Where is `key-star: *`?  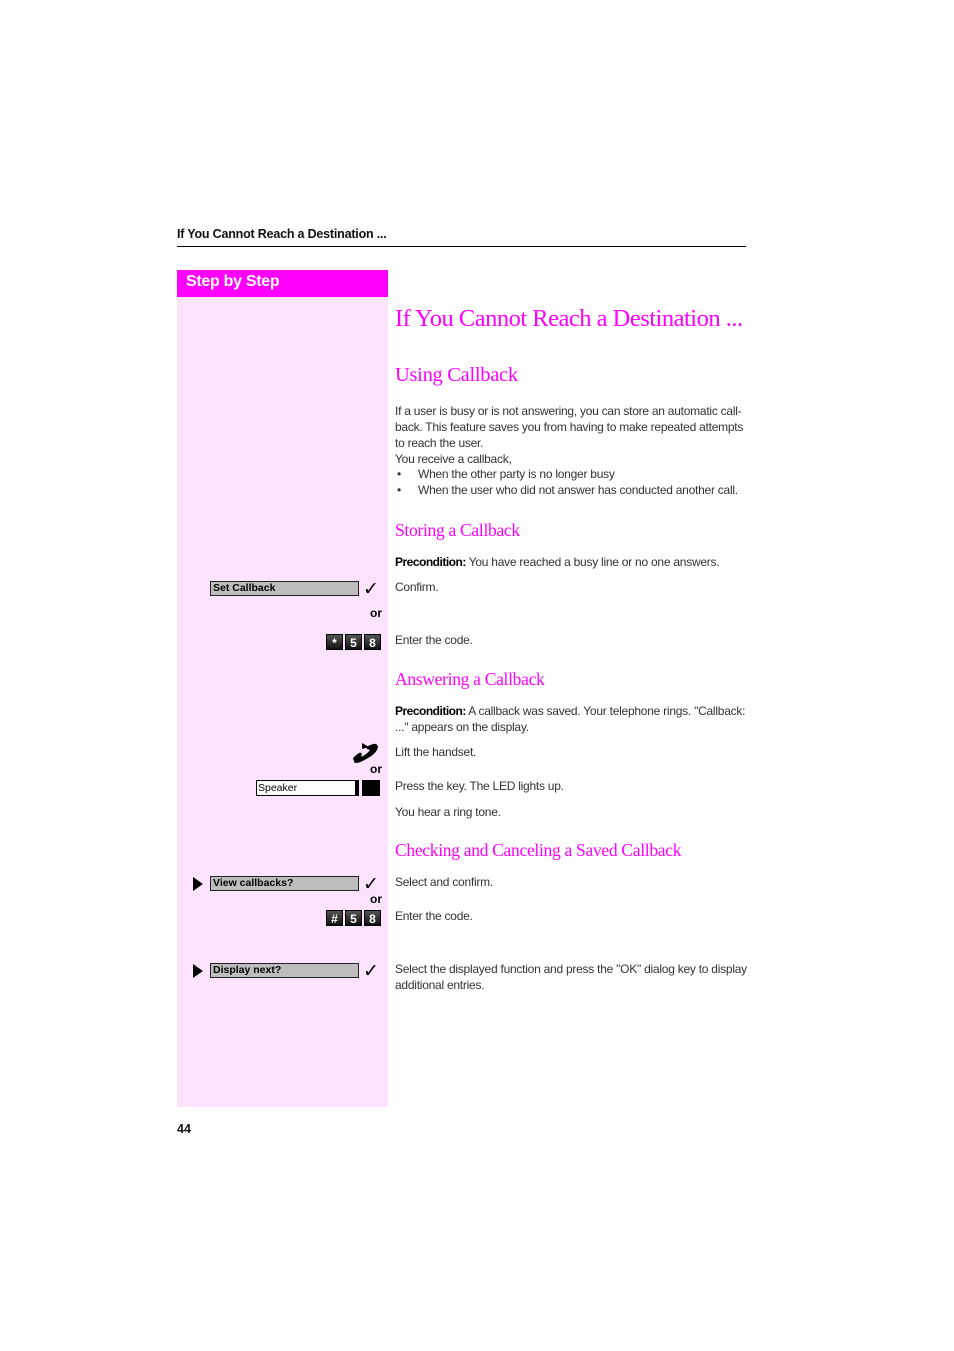 key-star: * is located at coordinates (334, 642).